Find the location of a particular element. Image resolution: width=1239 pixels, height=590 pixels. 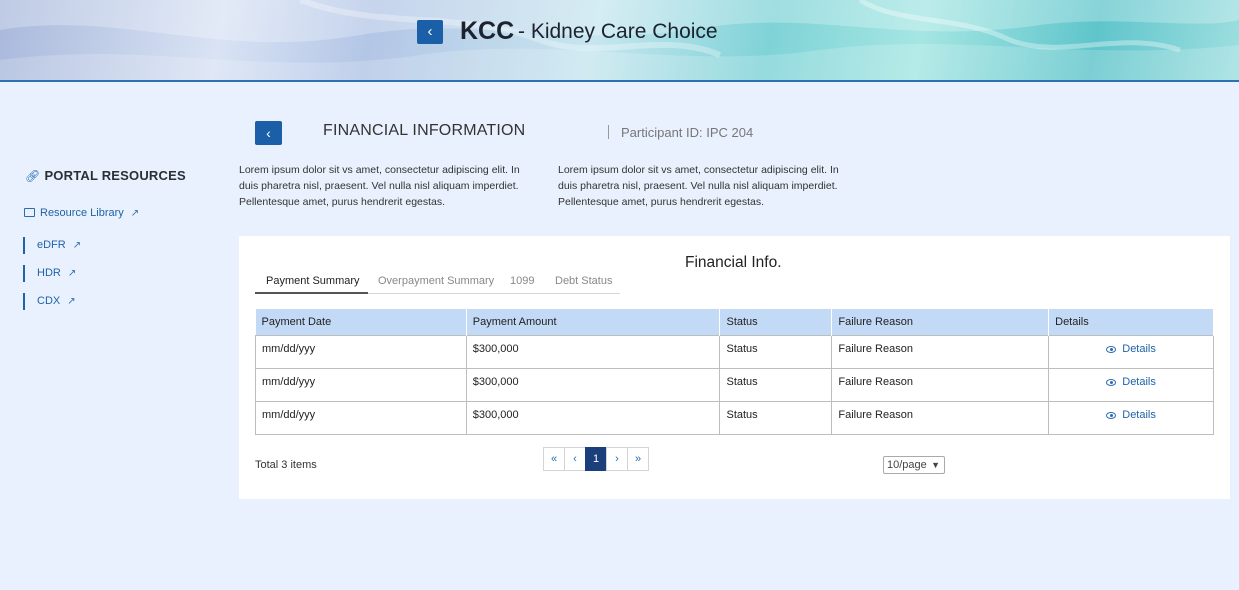

column-header-details: Details is located at coordinates (1131, 322).